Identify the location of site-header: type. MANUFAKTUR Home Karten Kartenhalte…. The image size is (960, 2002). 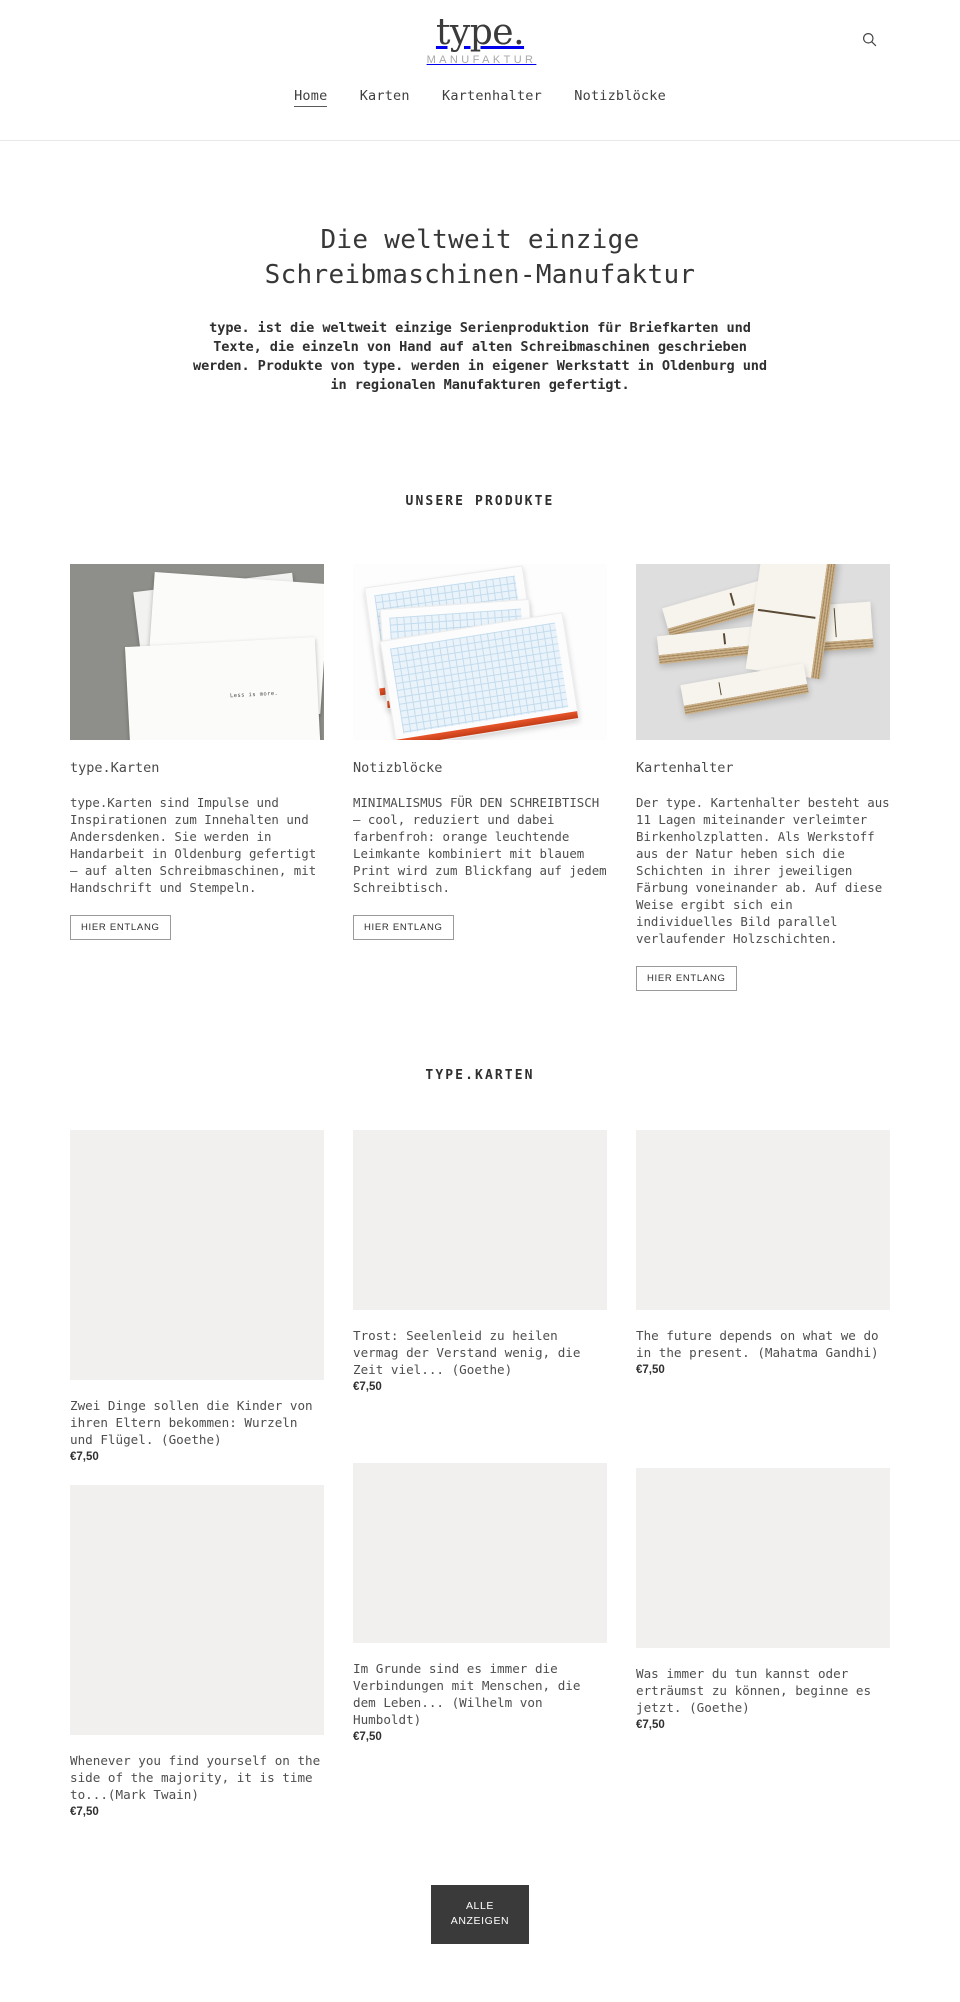
(480, 70).